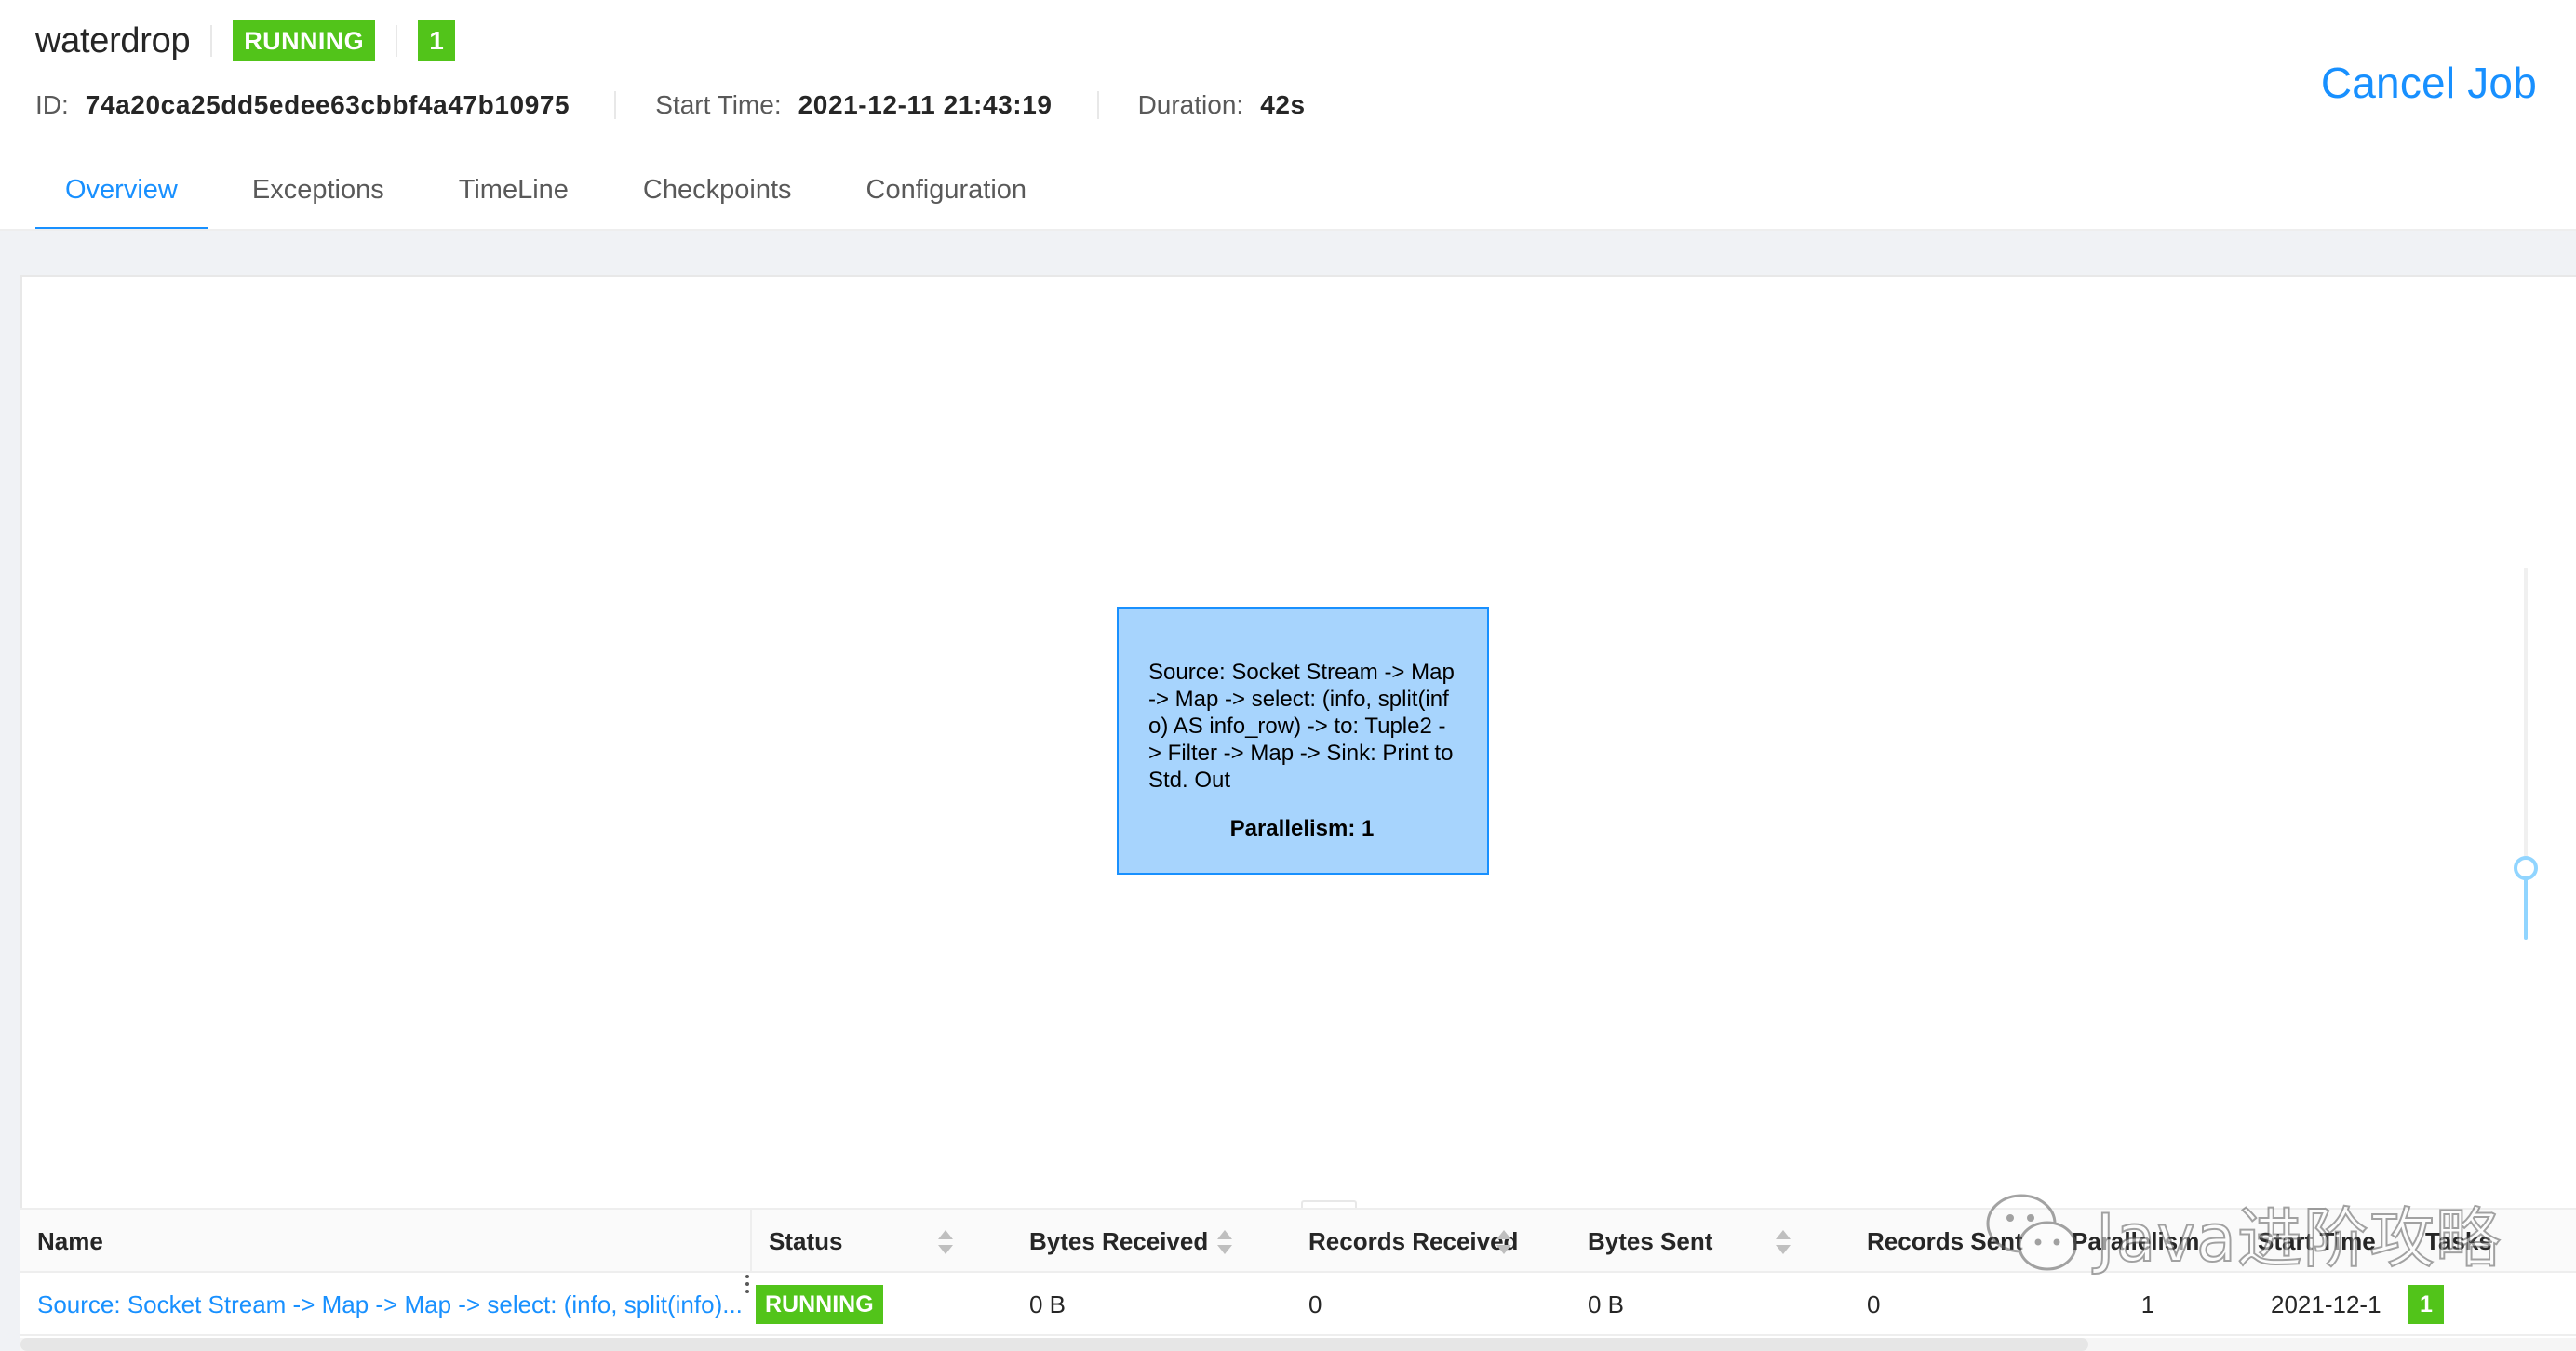 This screenshot has width=2576, height=1351. What do you see at coordinates (1945, 1240) in the screenshot?
I see `column-label: Records Sent` at bounding box center [1945, 1240].